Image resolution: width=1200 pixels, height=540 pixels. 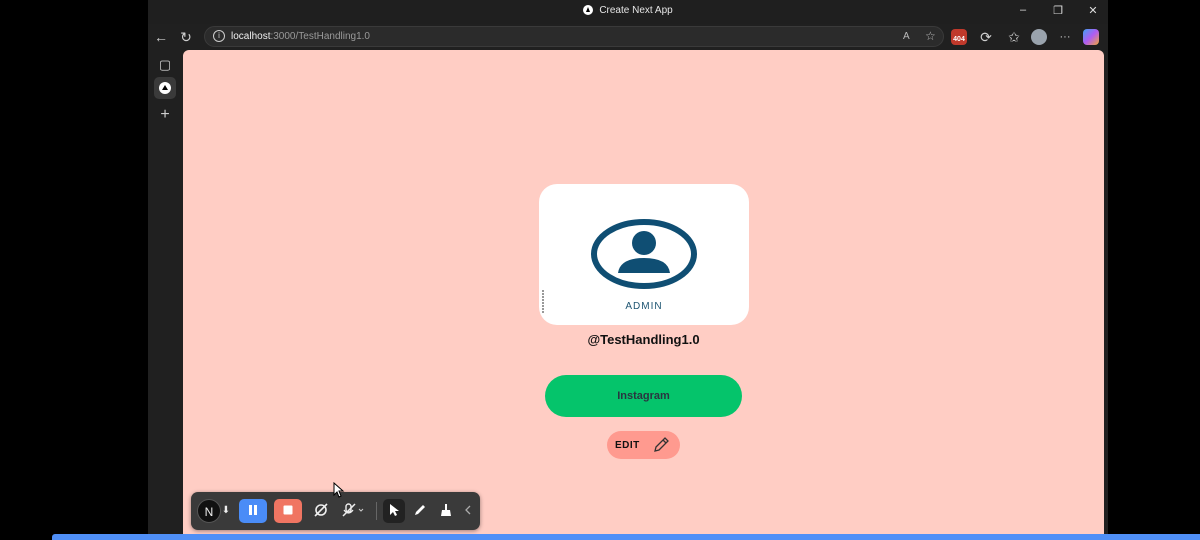 I want to click on camera-off-icon, so click(x=321, y=510).